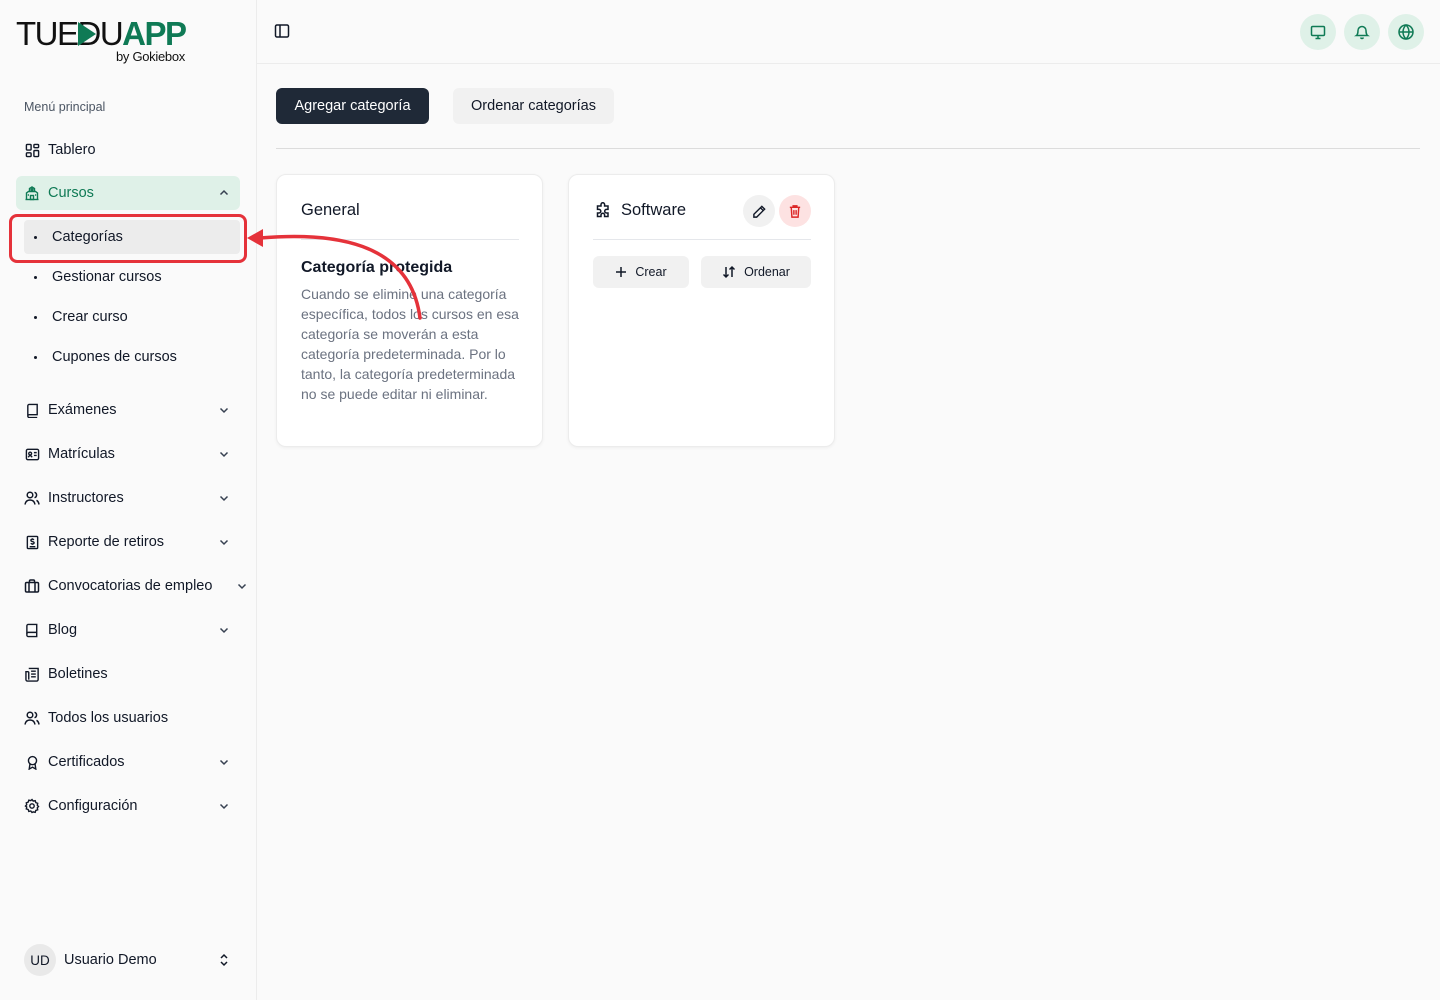  What do you see at coordinates (32, 410) in the screenshot?
I see `book-icon` at bounding box center [32, 410].